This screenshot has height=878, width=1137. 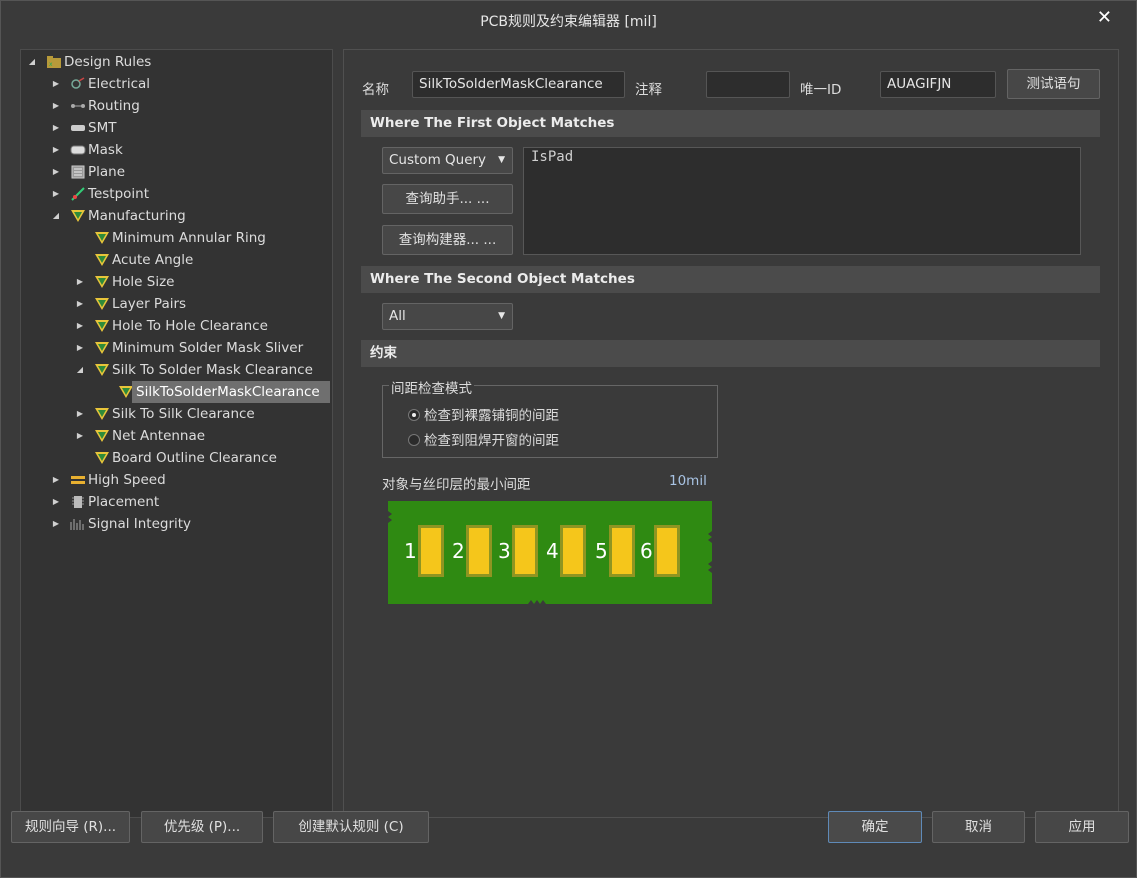 What do you see at coordinates (176, 84) in the screenshot?
I see `tree-item-electrical: ▶ Electrical` at bounding box center [176, 84].